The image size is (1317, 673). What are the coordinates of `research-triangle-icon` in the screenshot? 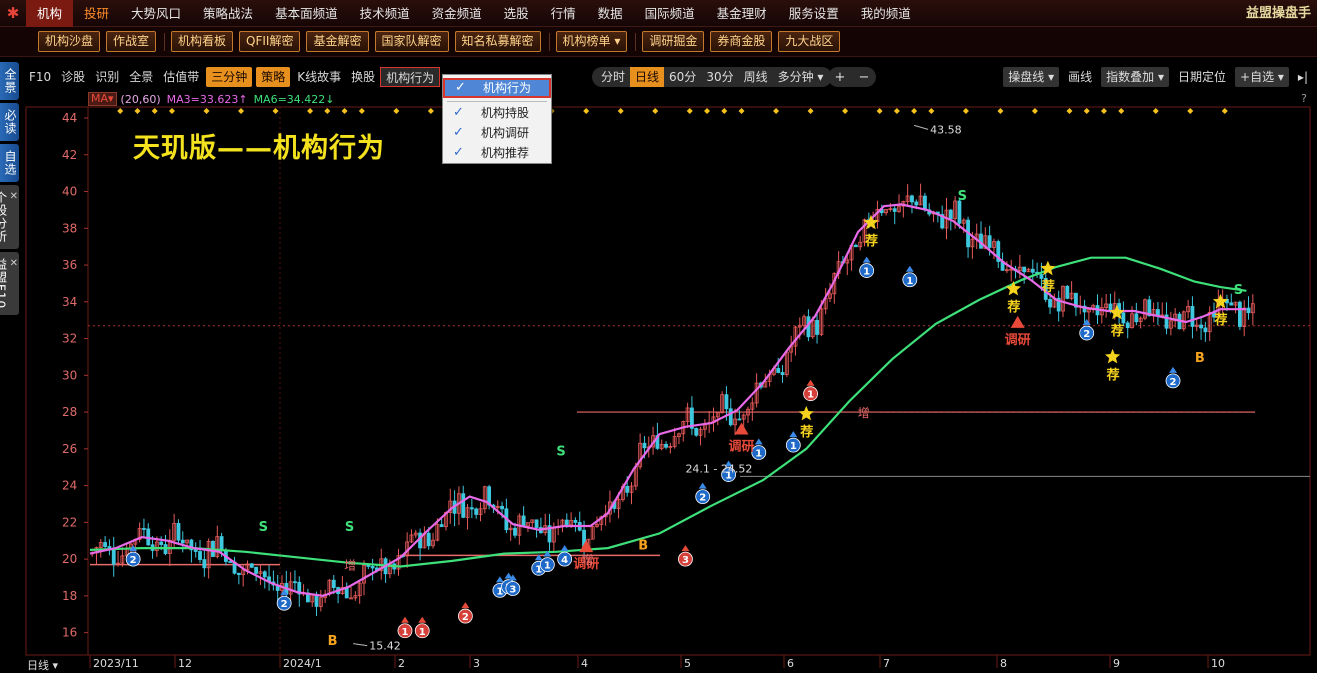 It's located at (1017, 321).